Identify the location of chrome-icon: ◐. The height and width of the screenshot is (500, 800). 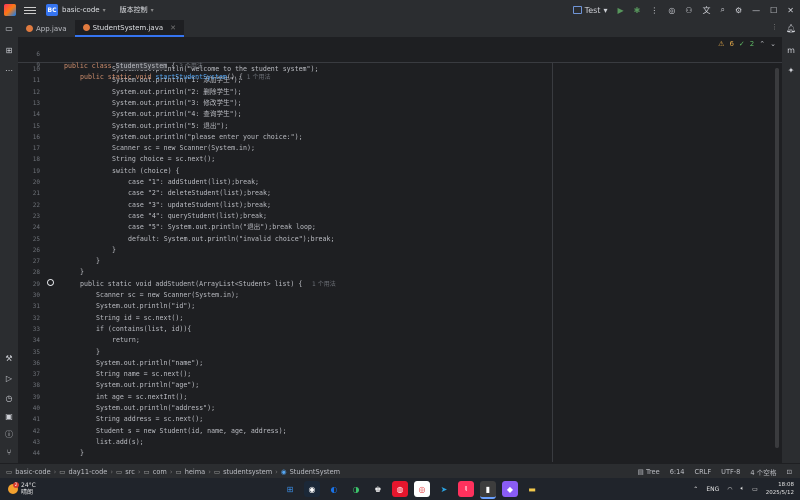
(334, 489).